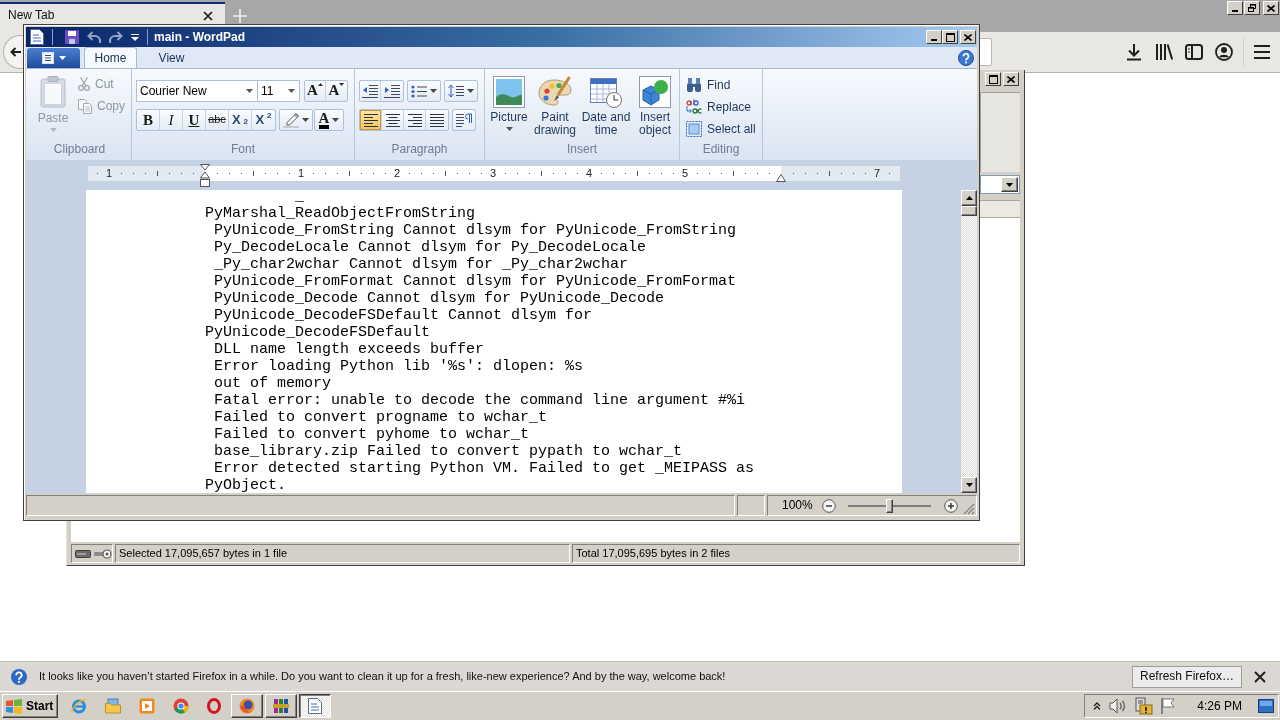 This screenshot has height=720, width=1280. Describe the element at coordinates (509, 108) in the screenshot. I see `picture-button: Picture` at that location.